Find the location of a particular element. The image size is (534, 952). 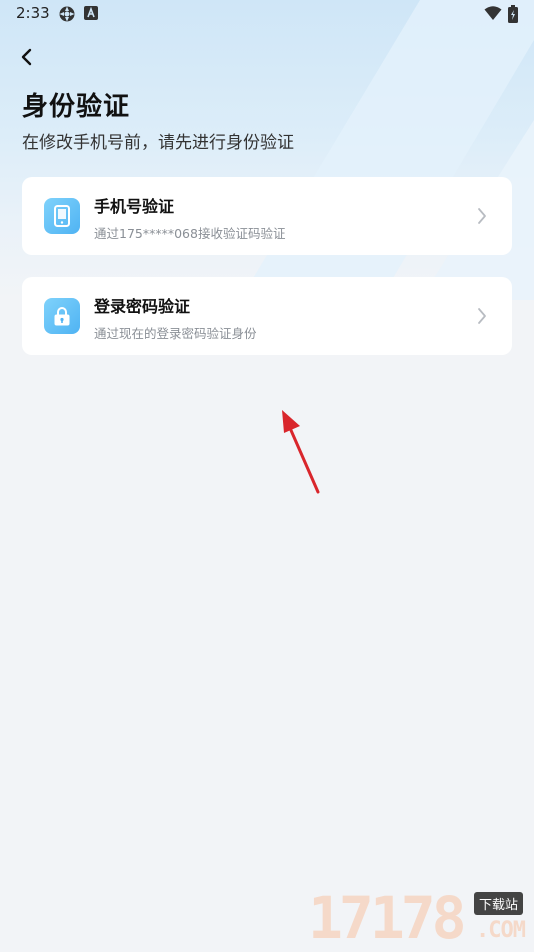

annotation-arrow-icon is located at coordinates (301, 452).